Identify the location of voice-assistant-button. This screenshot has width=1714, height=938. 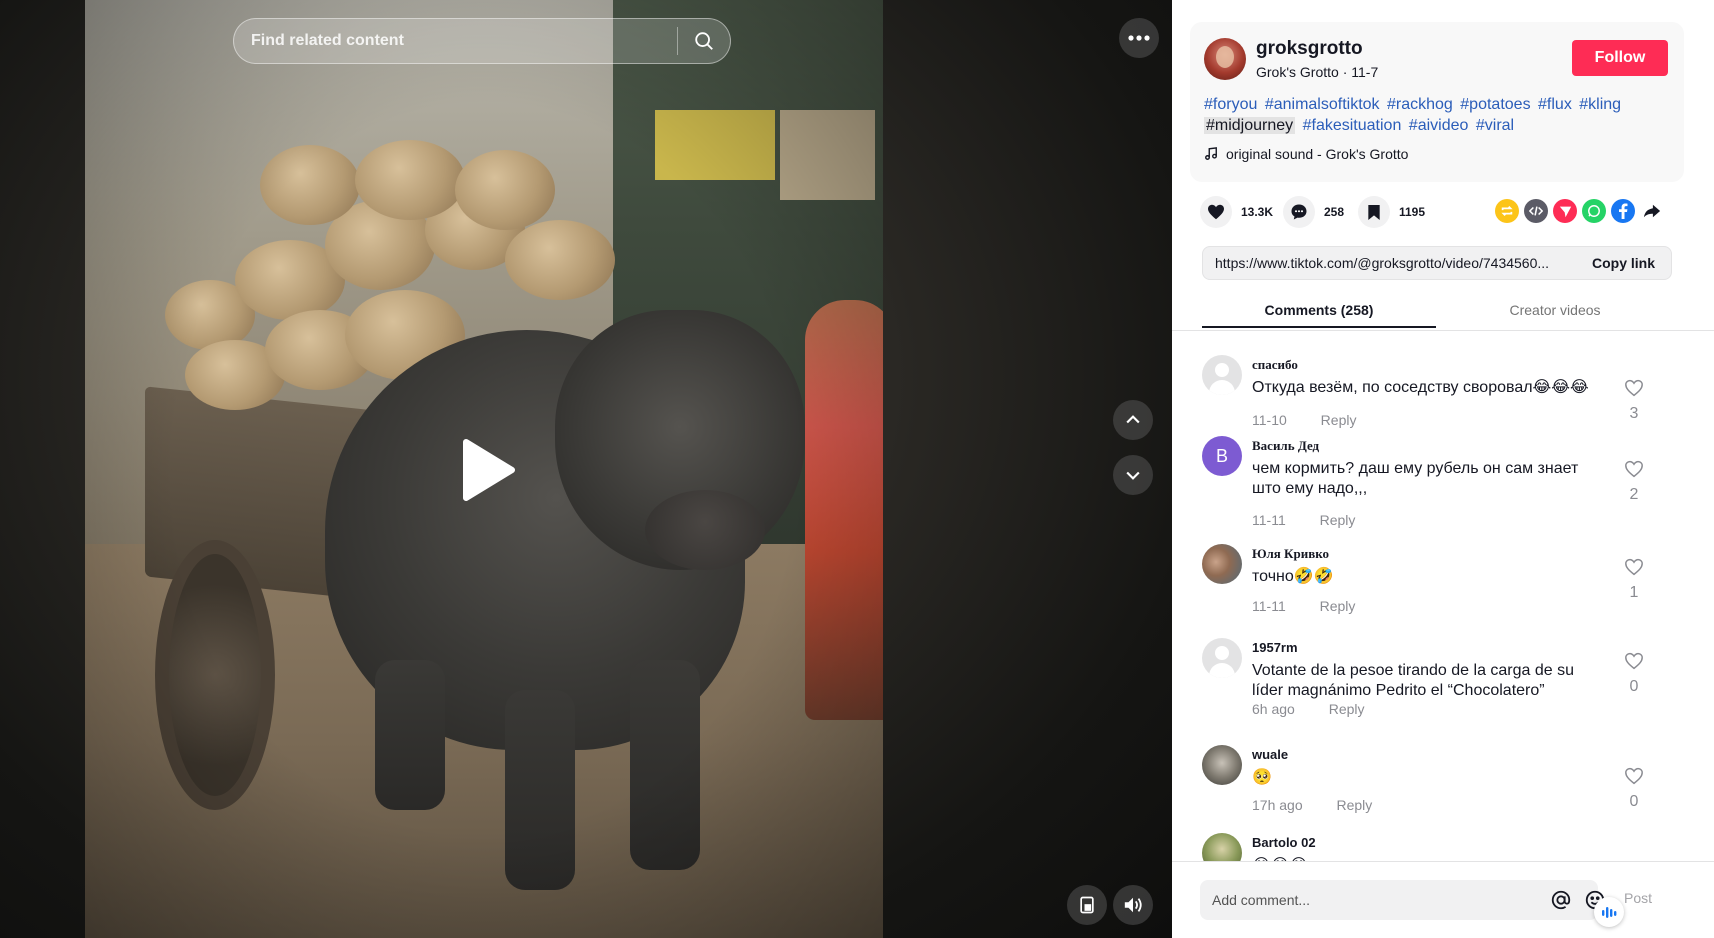
(1609, 912).